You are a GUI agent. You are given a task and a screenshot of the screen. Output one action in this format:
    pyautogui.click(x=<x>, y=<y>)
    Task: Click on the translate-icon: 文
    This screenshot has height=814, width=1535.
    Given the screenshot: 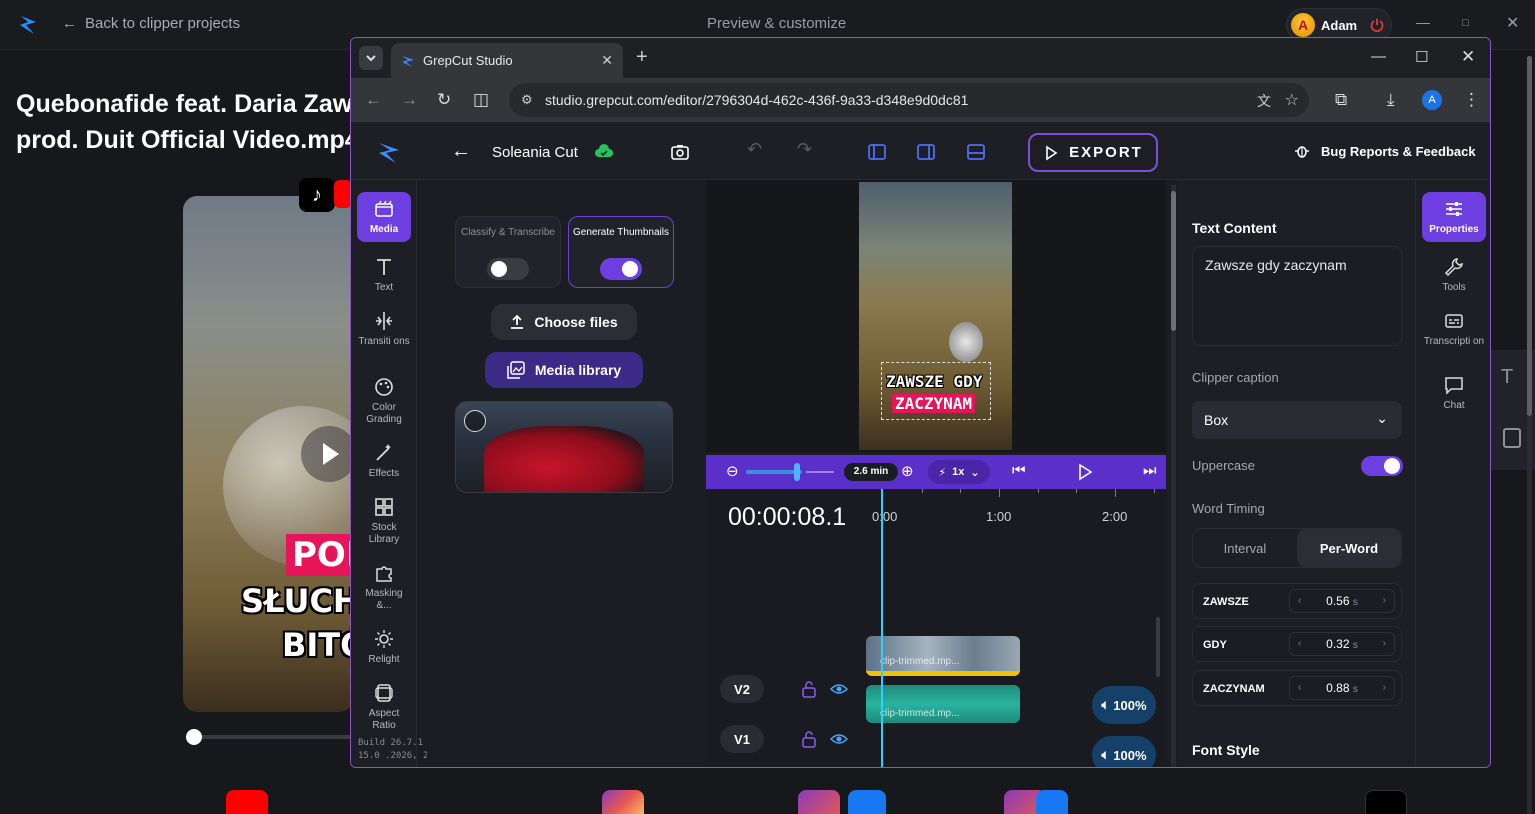 What is the action you would take?
    pyautogui.click(x=1264, y=101)
    